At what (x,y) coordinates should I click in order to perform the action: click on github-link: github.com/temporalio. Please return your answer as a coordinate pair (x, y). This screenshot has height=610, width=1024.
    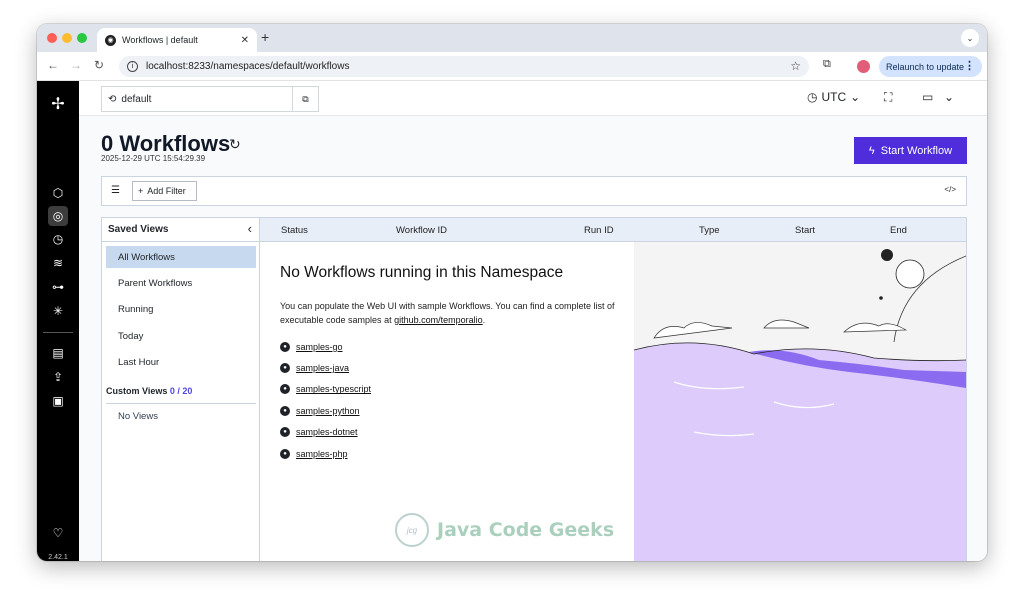
    Looking at the image, I should click on (438, 320).